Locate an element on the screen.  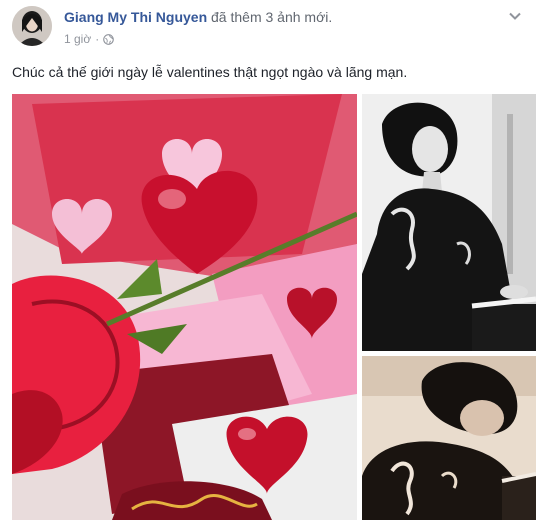
author-name: Giang My Thi Nguyen is located at coordinates (135, 17).